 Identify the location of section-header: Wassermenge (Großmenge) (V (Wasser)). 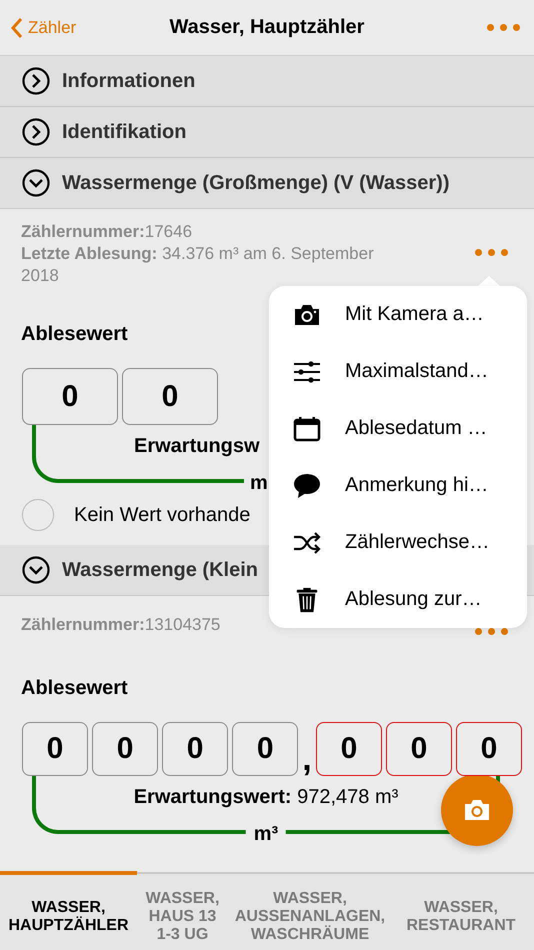
(267, 183).